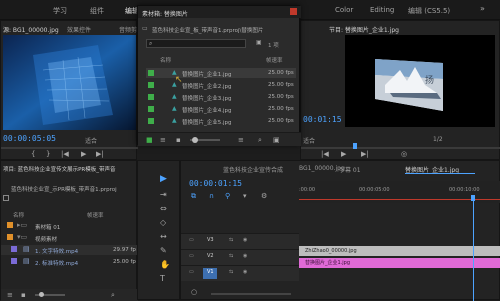  I want to click on menu-assemble: 组件, so click(97, 11).